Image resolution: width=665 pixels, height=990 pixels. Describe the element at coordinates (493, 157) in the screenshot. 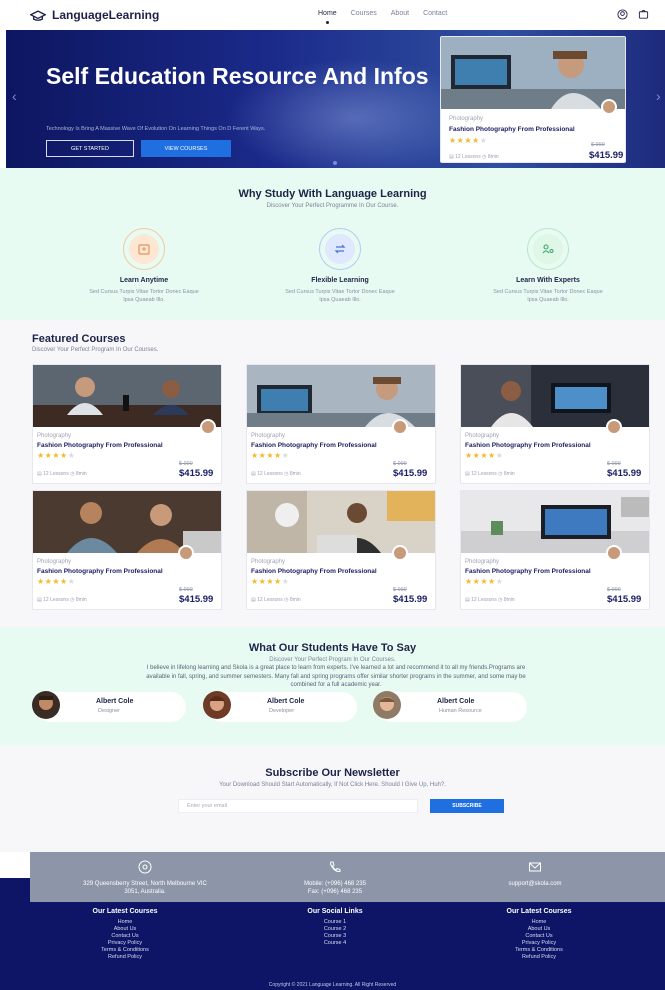

I see `course-duration: 8min` at that location.